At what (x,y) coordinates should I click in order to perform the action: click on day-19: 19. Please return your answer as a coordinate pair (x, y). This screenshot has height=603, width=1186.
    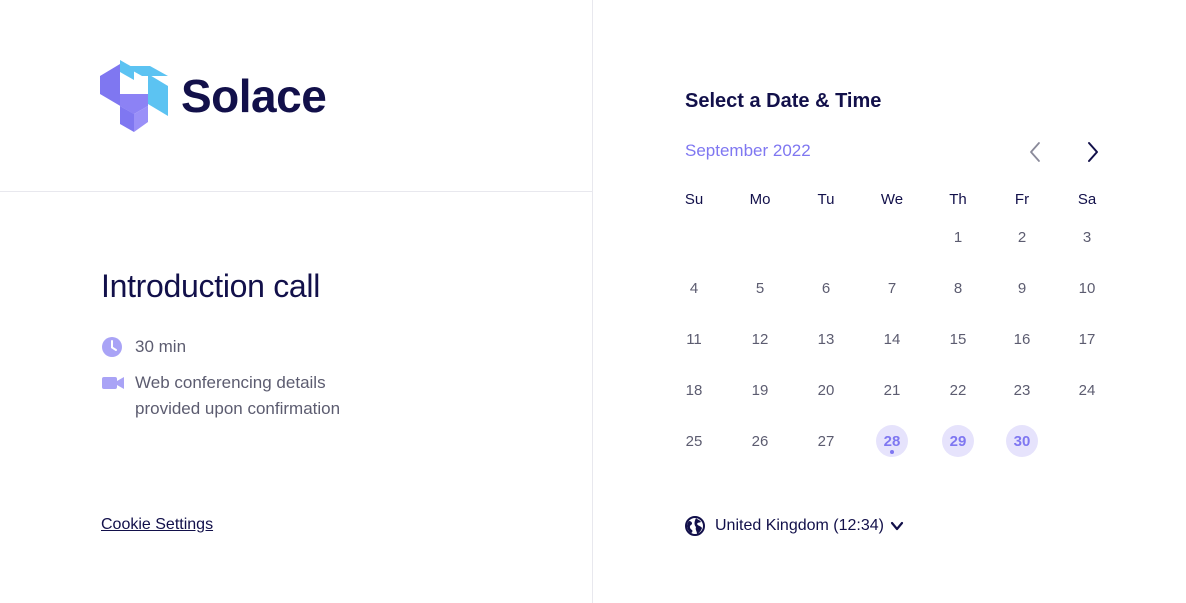
    Looking at the image, I should click on (760, 390).